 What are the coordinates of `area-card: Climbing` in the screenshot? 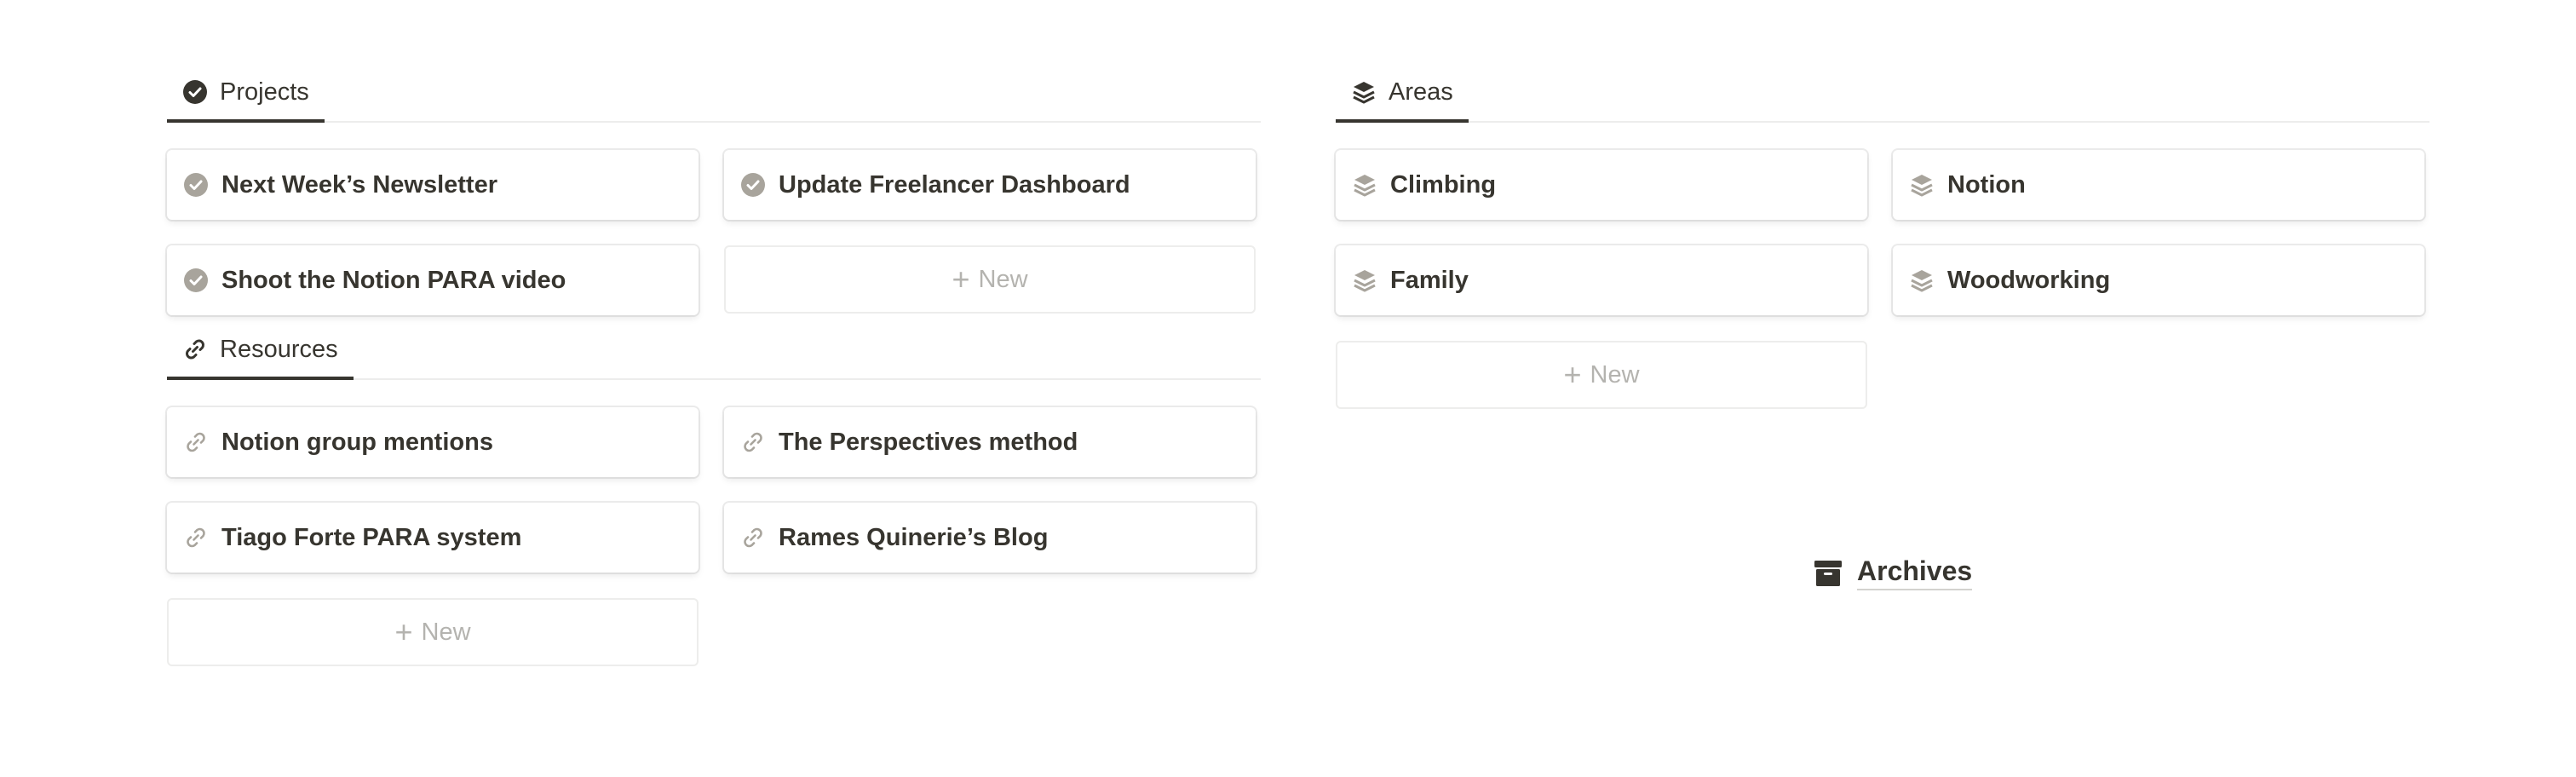 It's located at (1602, 185).